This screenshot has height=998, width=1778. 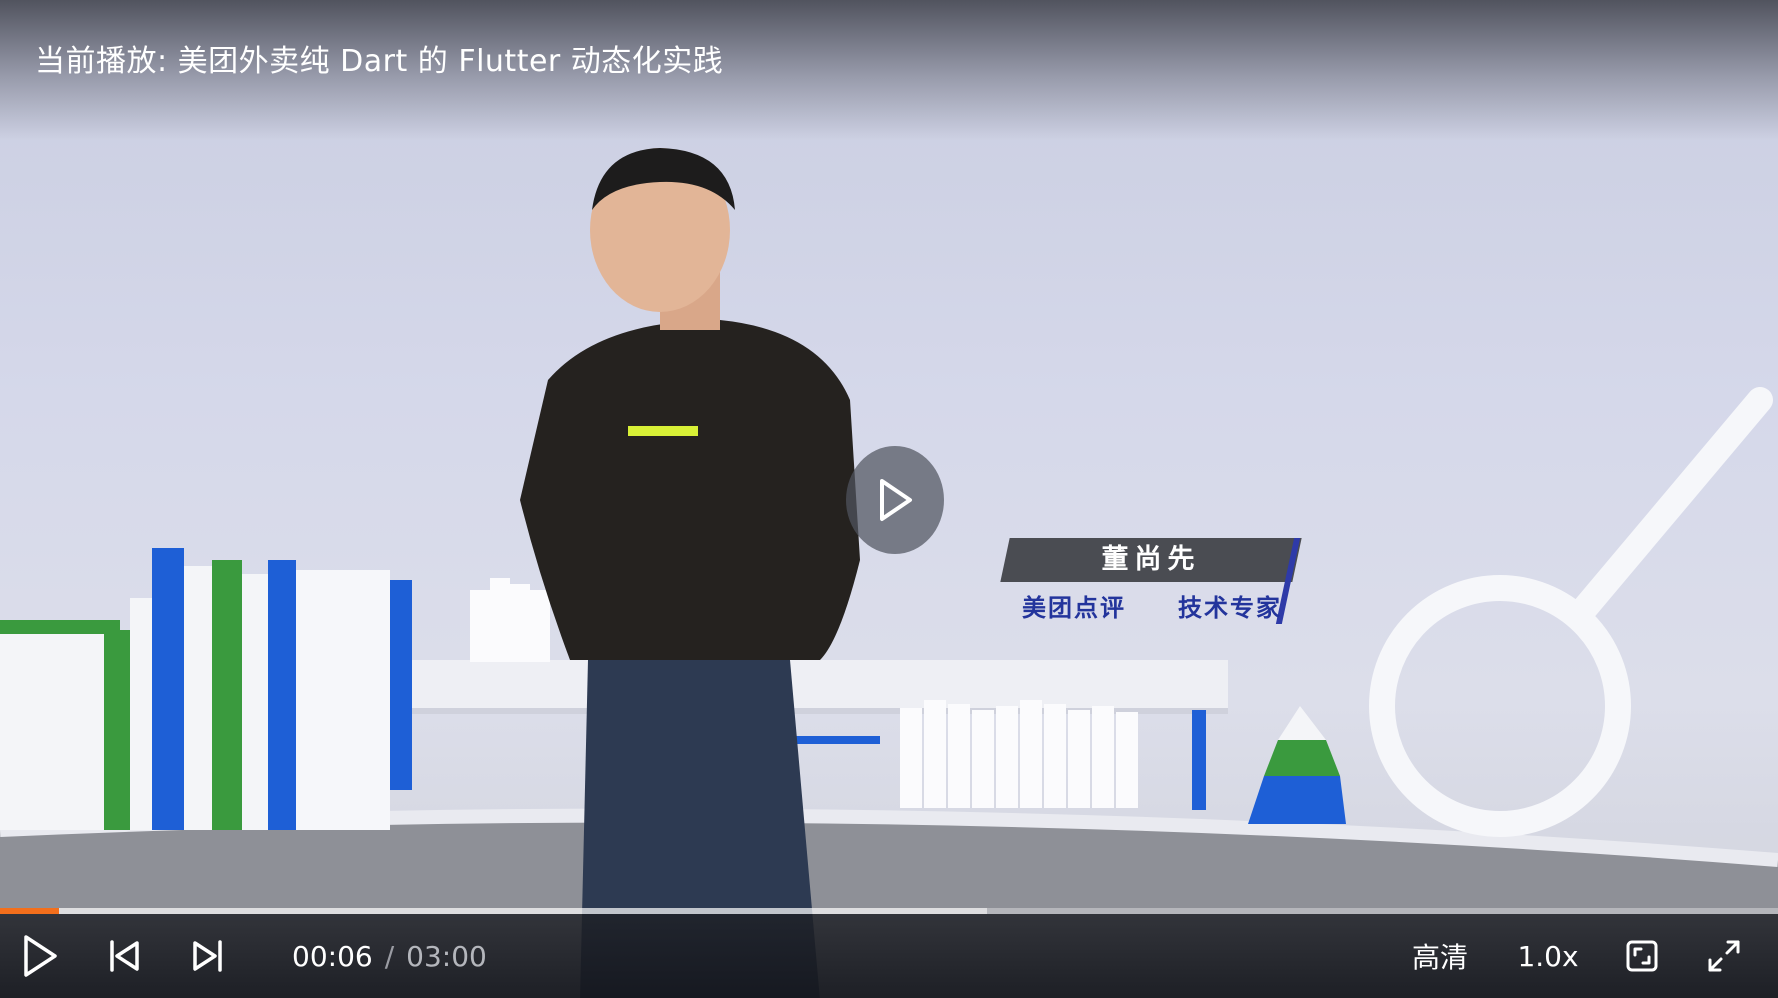 I want to click on current-time: 00:06, so click(x=332, y=956).